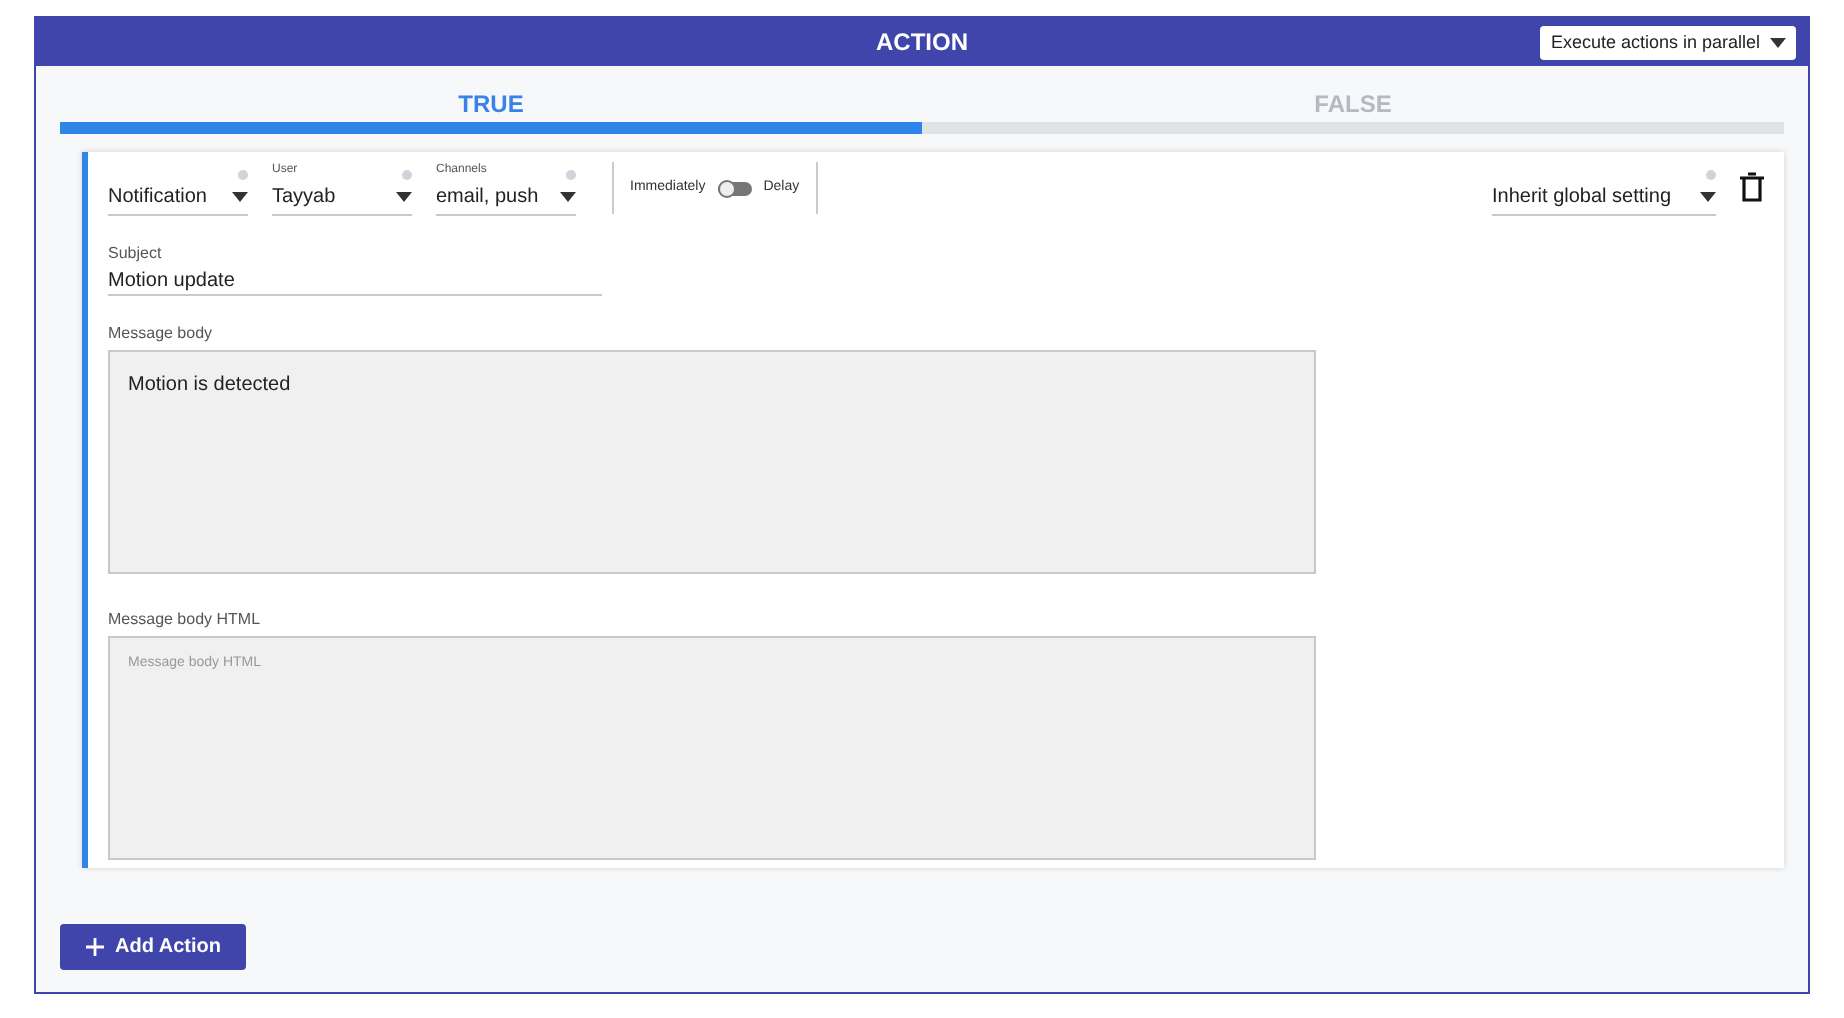 Image resolution: width=1844 pixels, height=1018 pixels. I want to click on message-body-field: Motion is detected, so click(712, 462).